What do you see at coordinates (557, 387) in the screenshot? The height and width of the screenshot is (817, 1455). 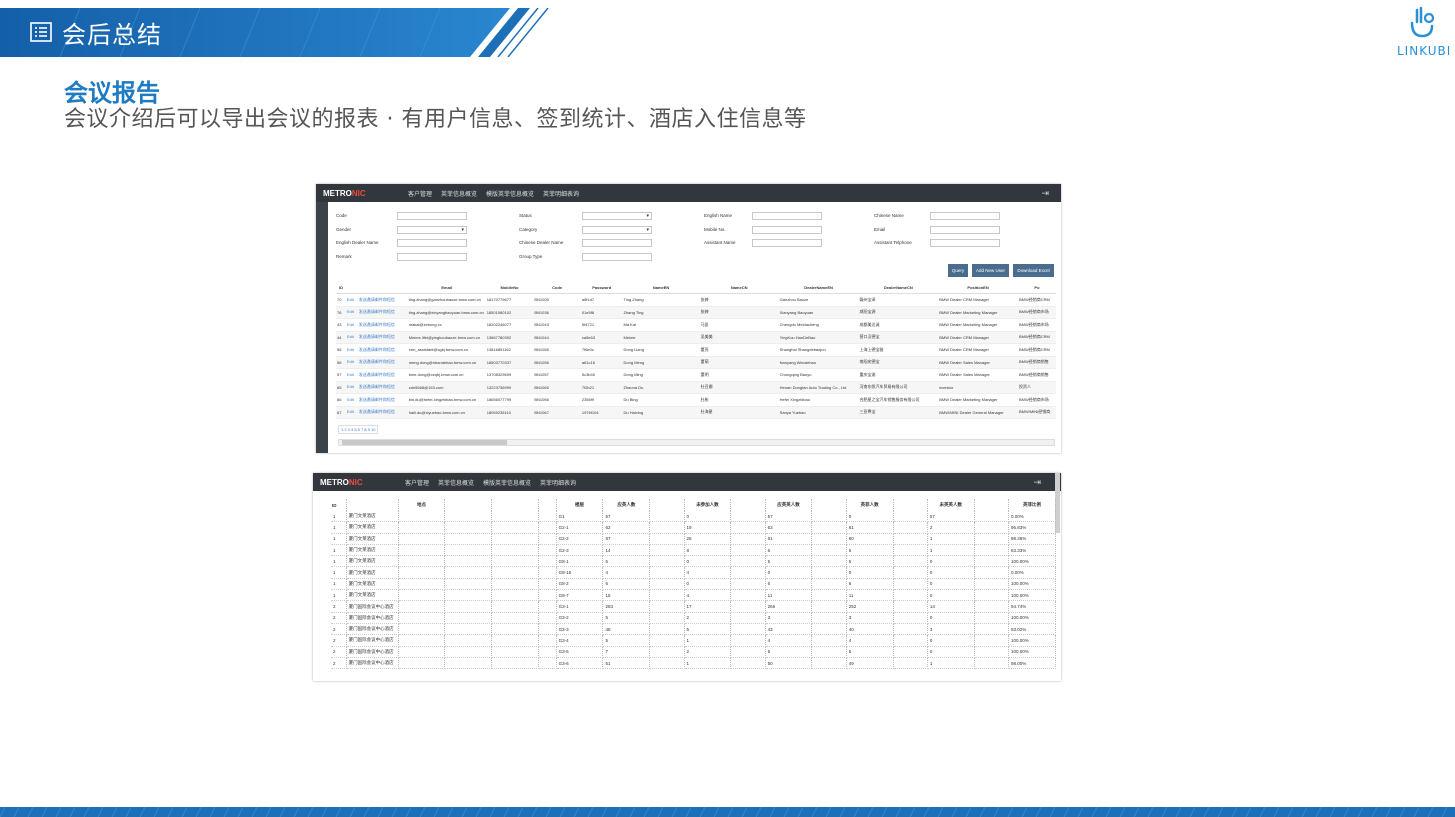 I see `cell-code: BN1065` at bounding box center [557, 387].